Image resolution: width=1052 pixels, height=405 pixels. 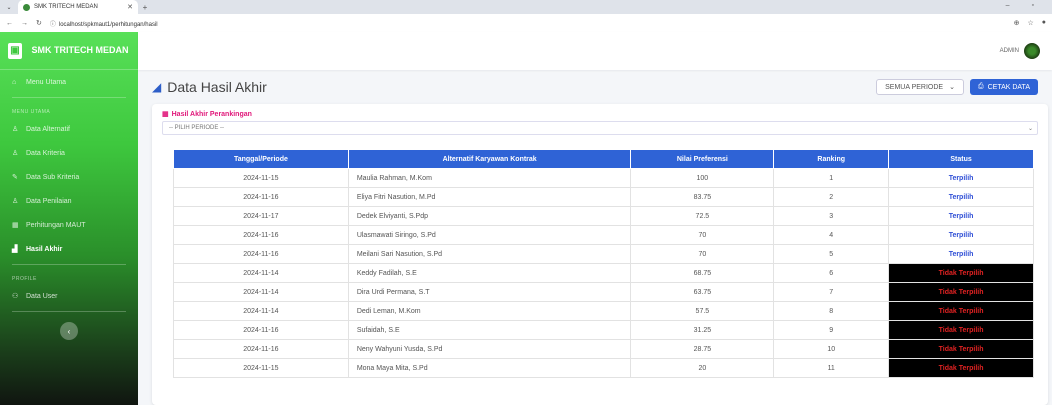 I want to click on sidebar-item-label: Data Alternatif, so click(x=48, y=129).